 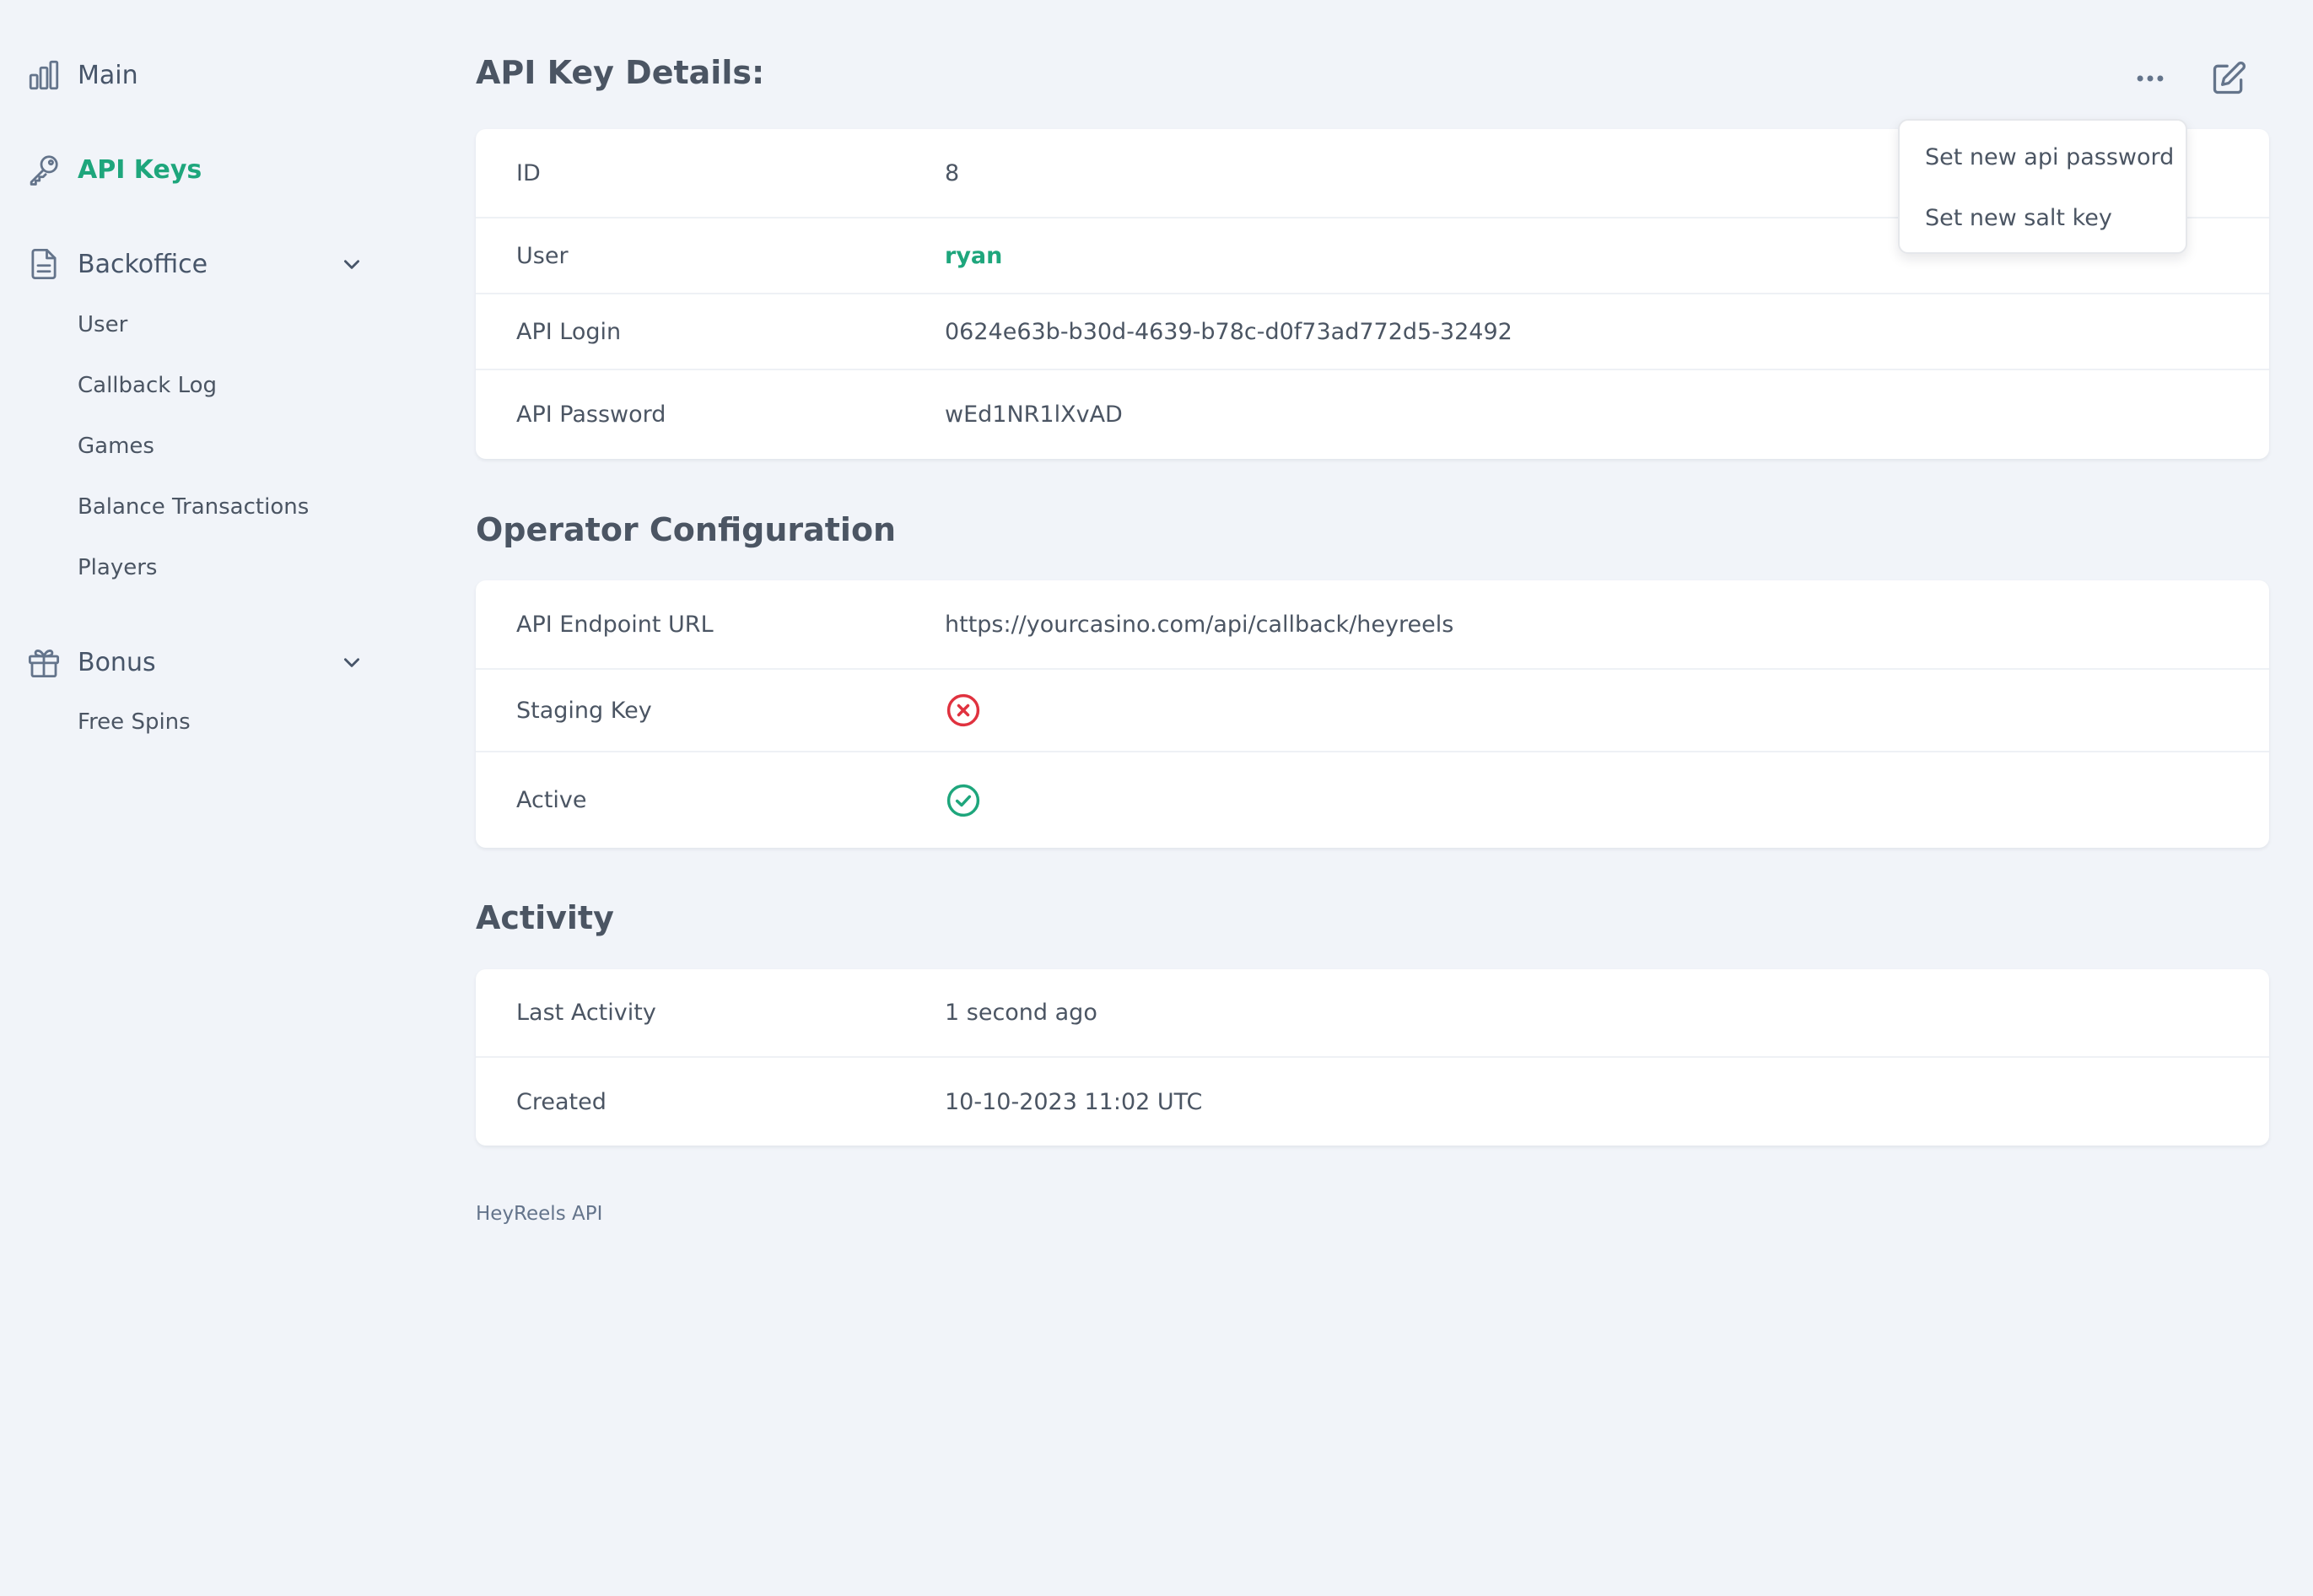 I want to click on row-label: Last Activity, so click(x=586, y=1013).